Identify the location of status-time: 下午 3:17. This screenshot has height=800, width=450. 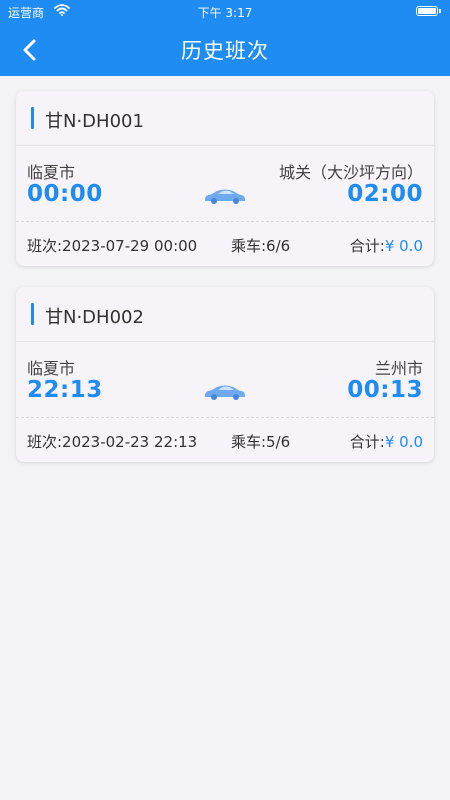
(225, 13).